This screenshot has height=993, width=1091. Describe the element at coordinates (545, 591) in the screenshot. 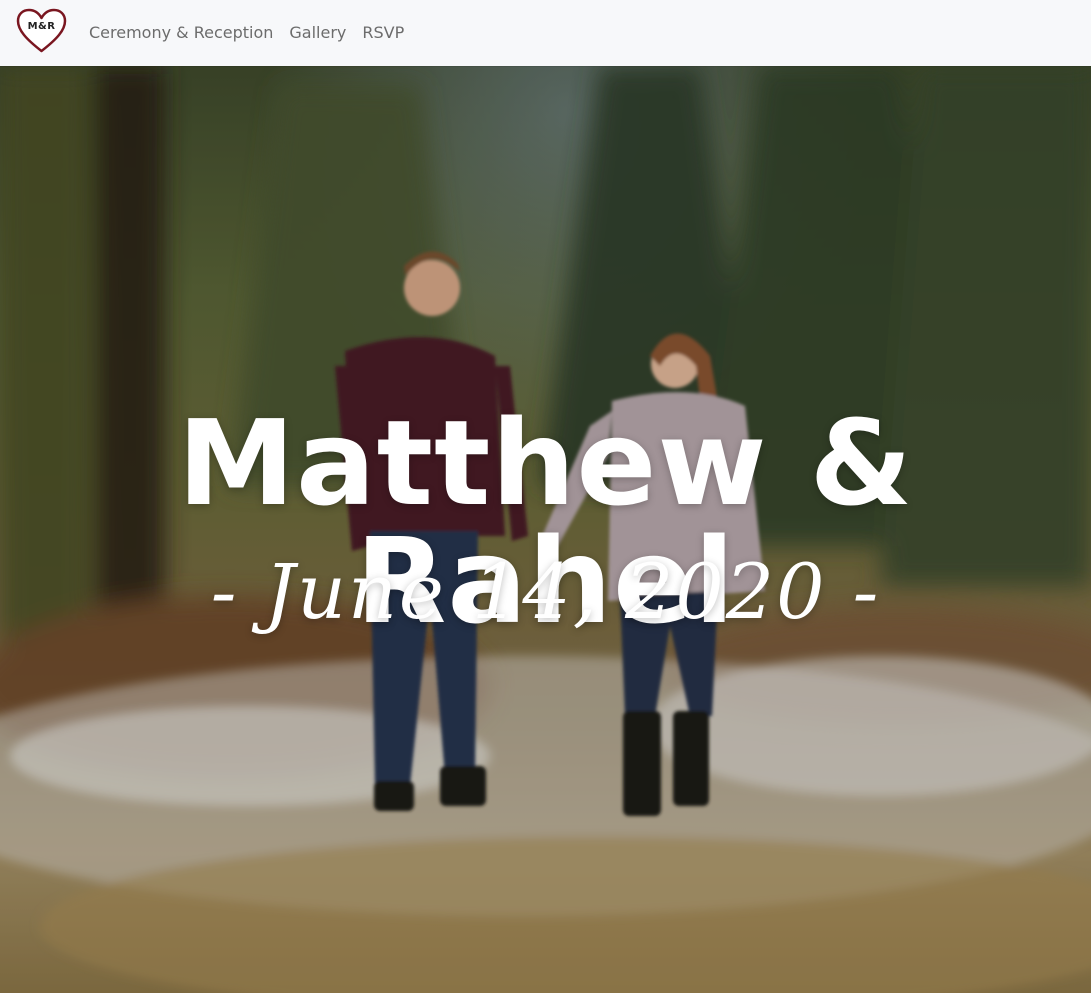

I see `hero-date: - June 14, 2020 -` at that location.